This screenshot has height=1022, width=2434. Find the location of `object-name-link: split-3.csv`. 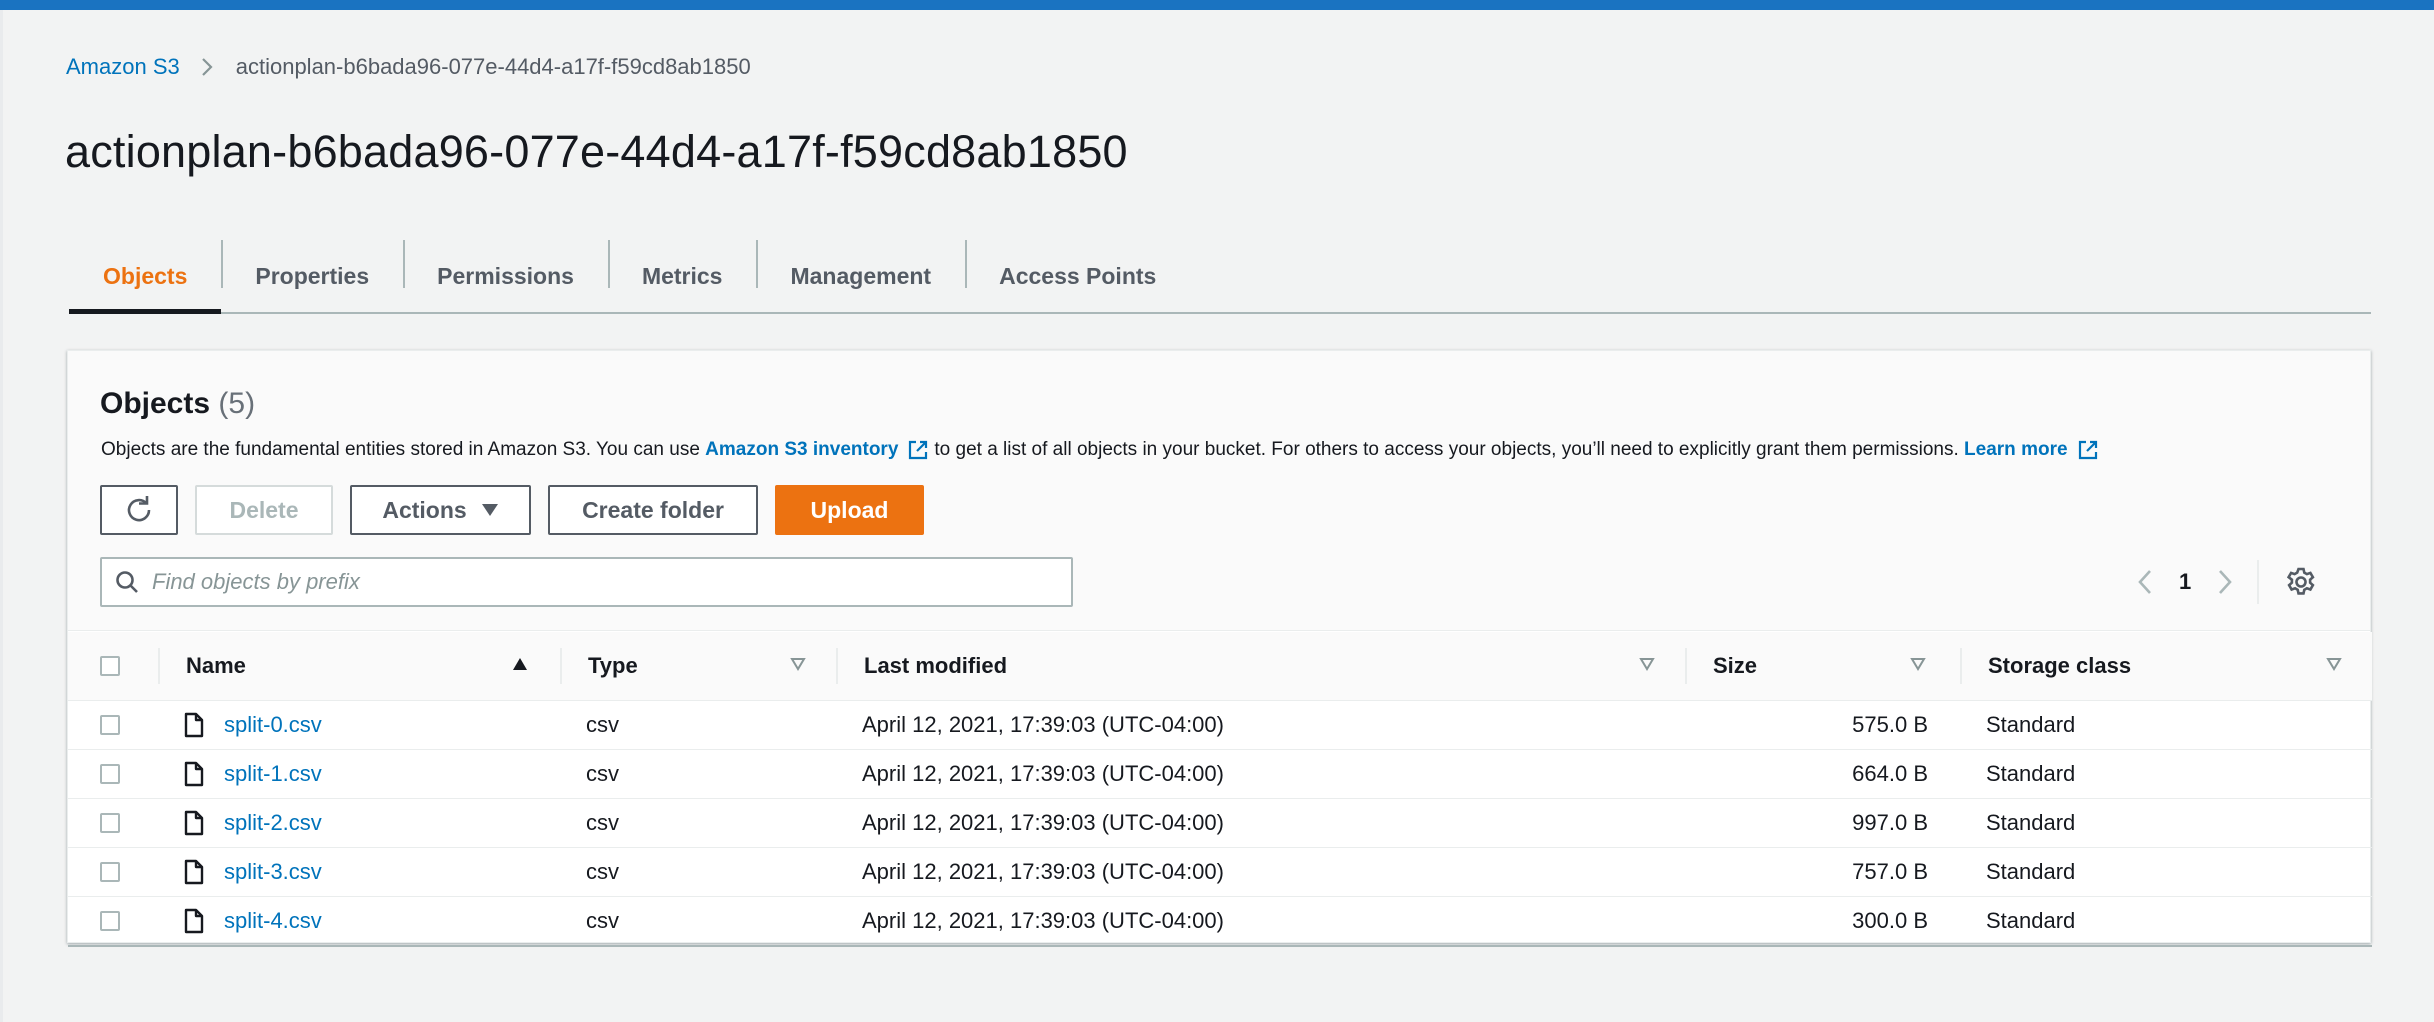

object-name-link: split-3.csv is located at coordinates (273, 872).